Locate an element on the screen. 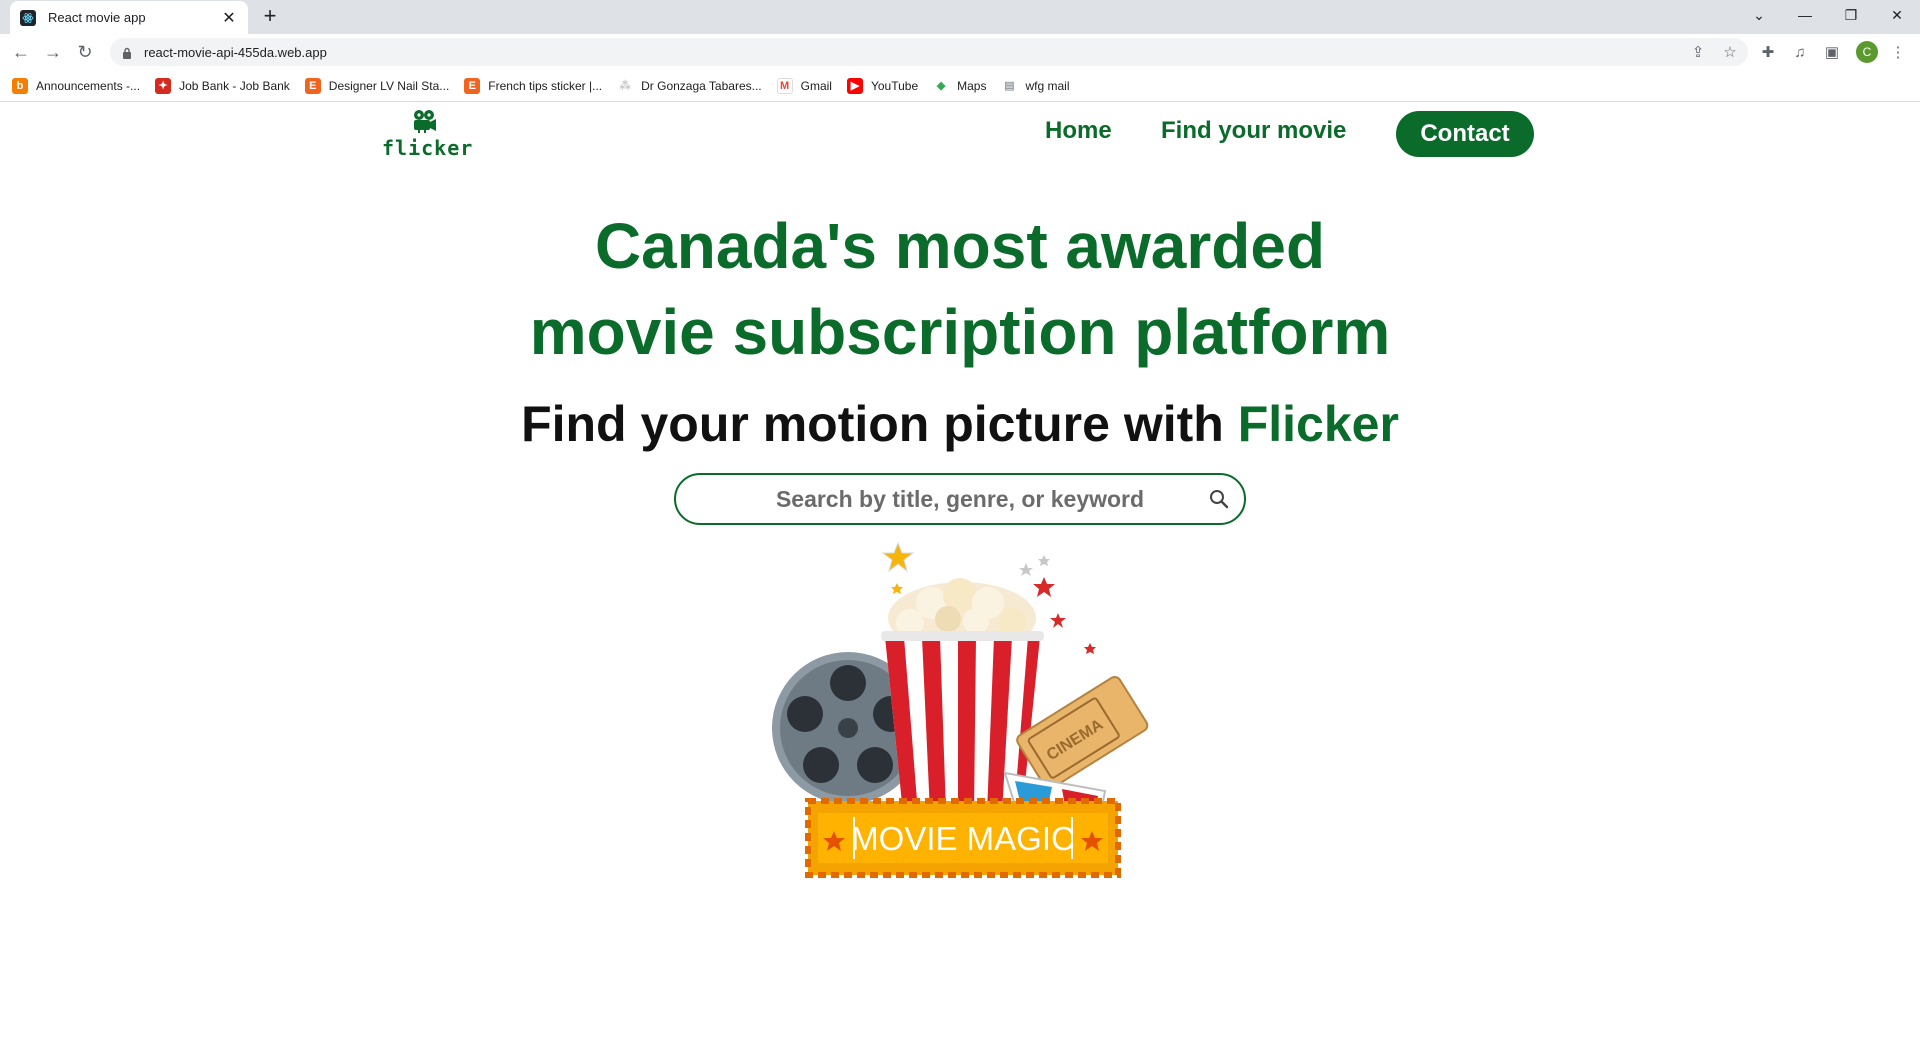  close-window-button: ✕ is located at coordinates (1897, 15).